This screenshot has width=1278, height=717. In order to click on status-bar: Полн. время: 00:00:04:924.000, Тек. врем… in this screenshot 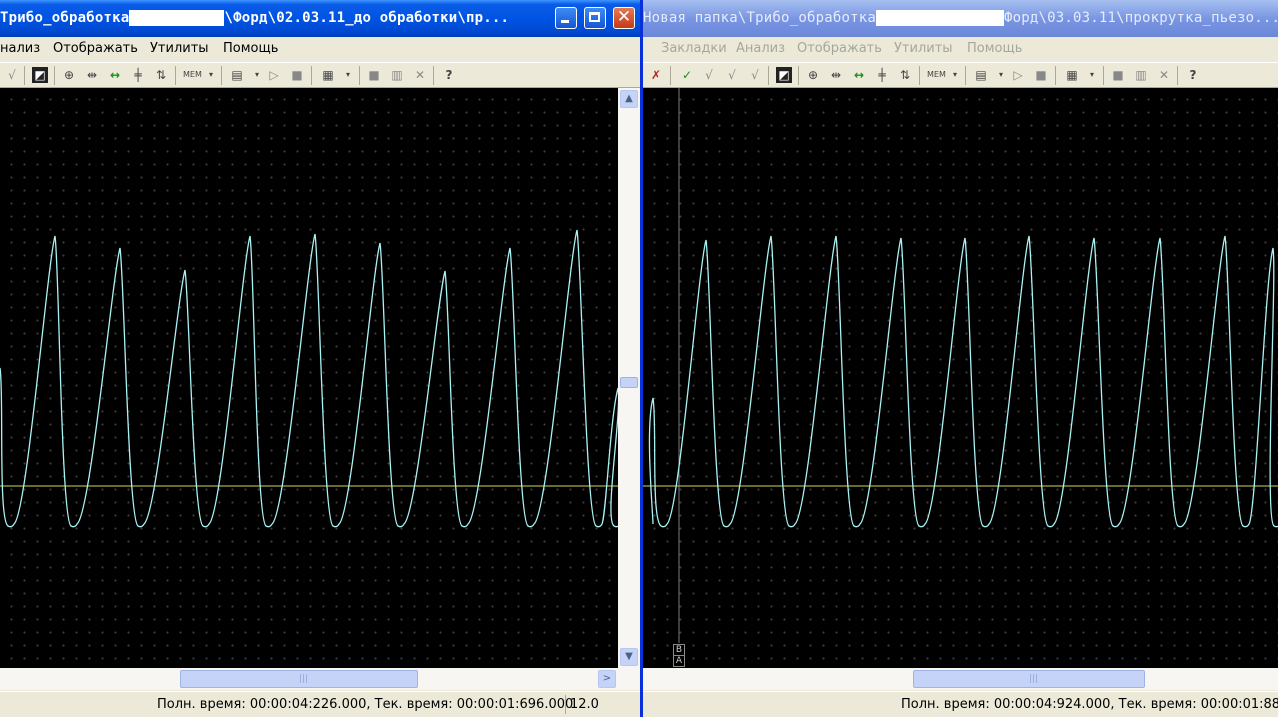, I will do `click(960, 704)`.